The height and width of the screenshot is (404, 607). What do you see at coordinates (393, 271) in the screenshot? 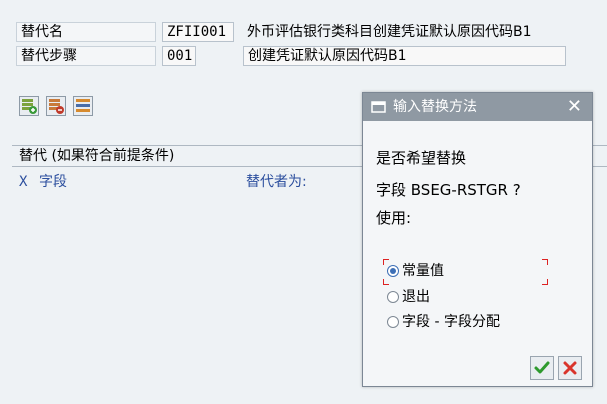
I see `radio-selected-icon` at bounding box center [393, 271].